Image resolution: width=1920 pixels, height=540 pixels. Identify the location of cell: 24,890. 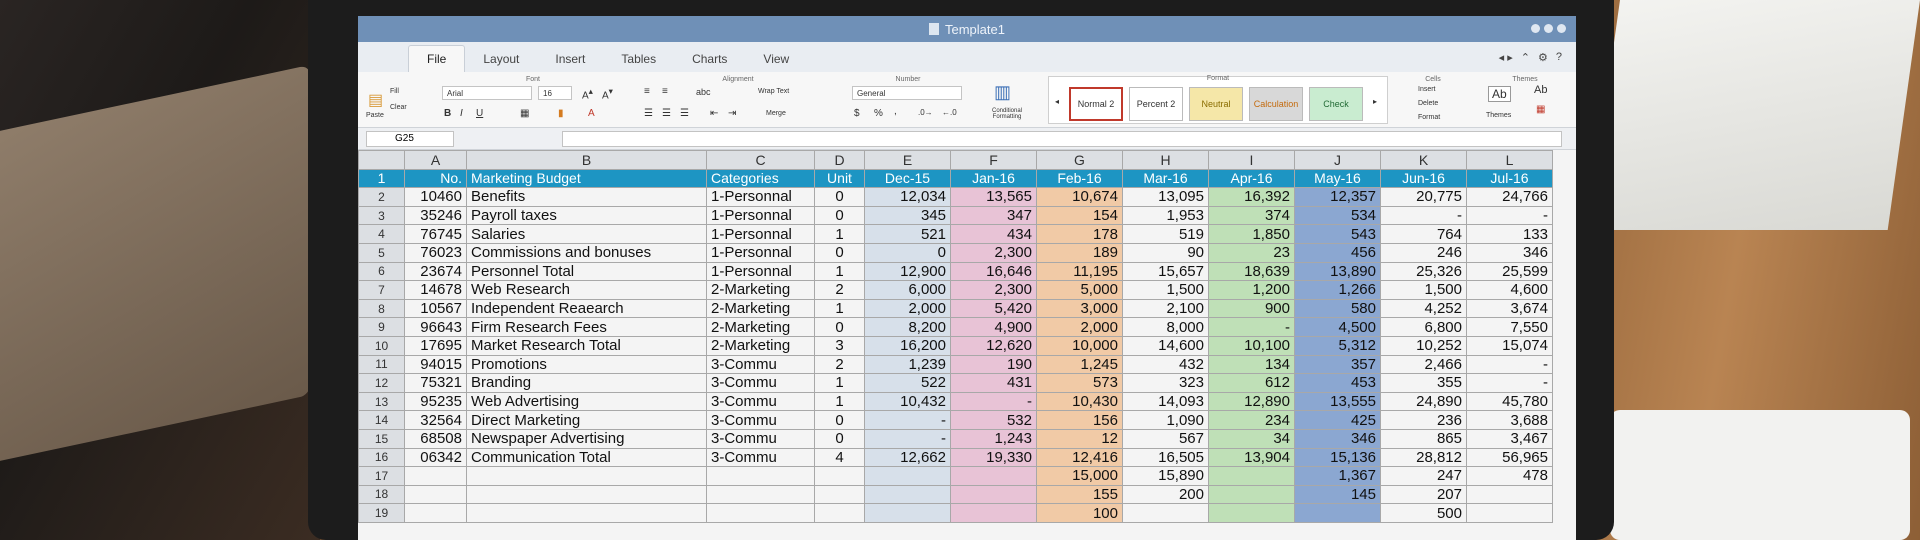
(1423, 401).